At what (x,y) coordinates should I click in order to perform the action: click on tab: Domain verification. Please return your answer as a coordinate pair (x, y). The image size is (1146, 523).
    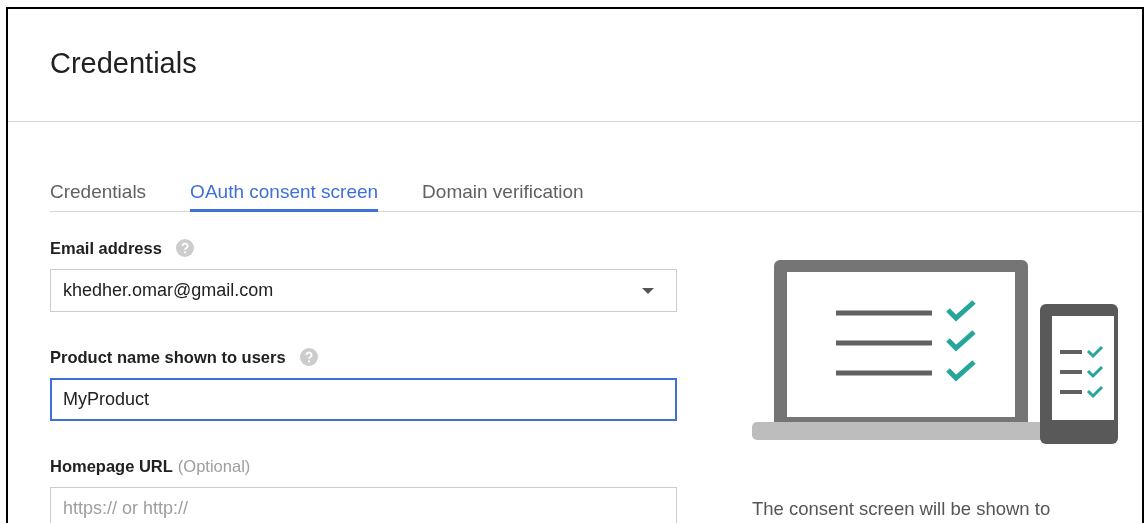
    Looking at the image, I should click on (503, 186).